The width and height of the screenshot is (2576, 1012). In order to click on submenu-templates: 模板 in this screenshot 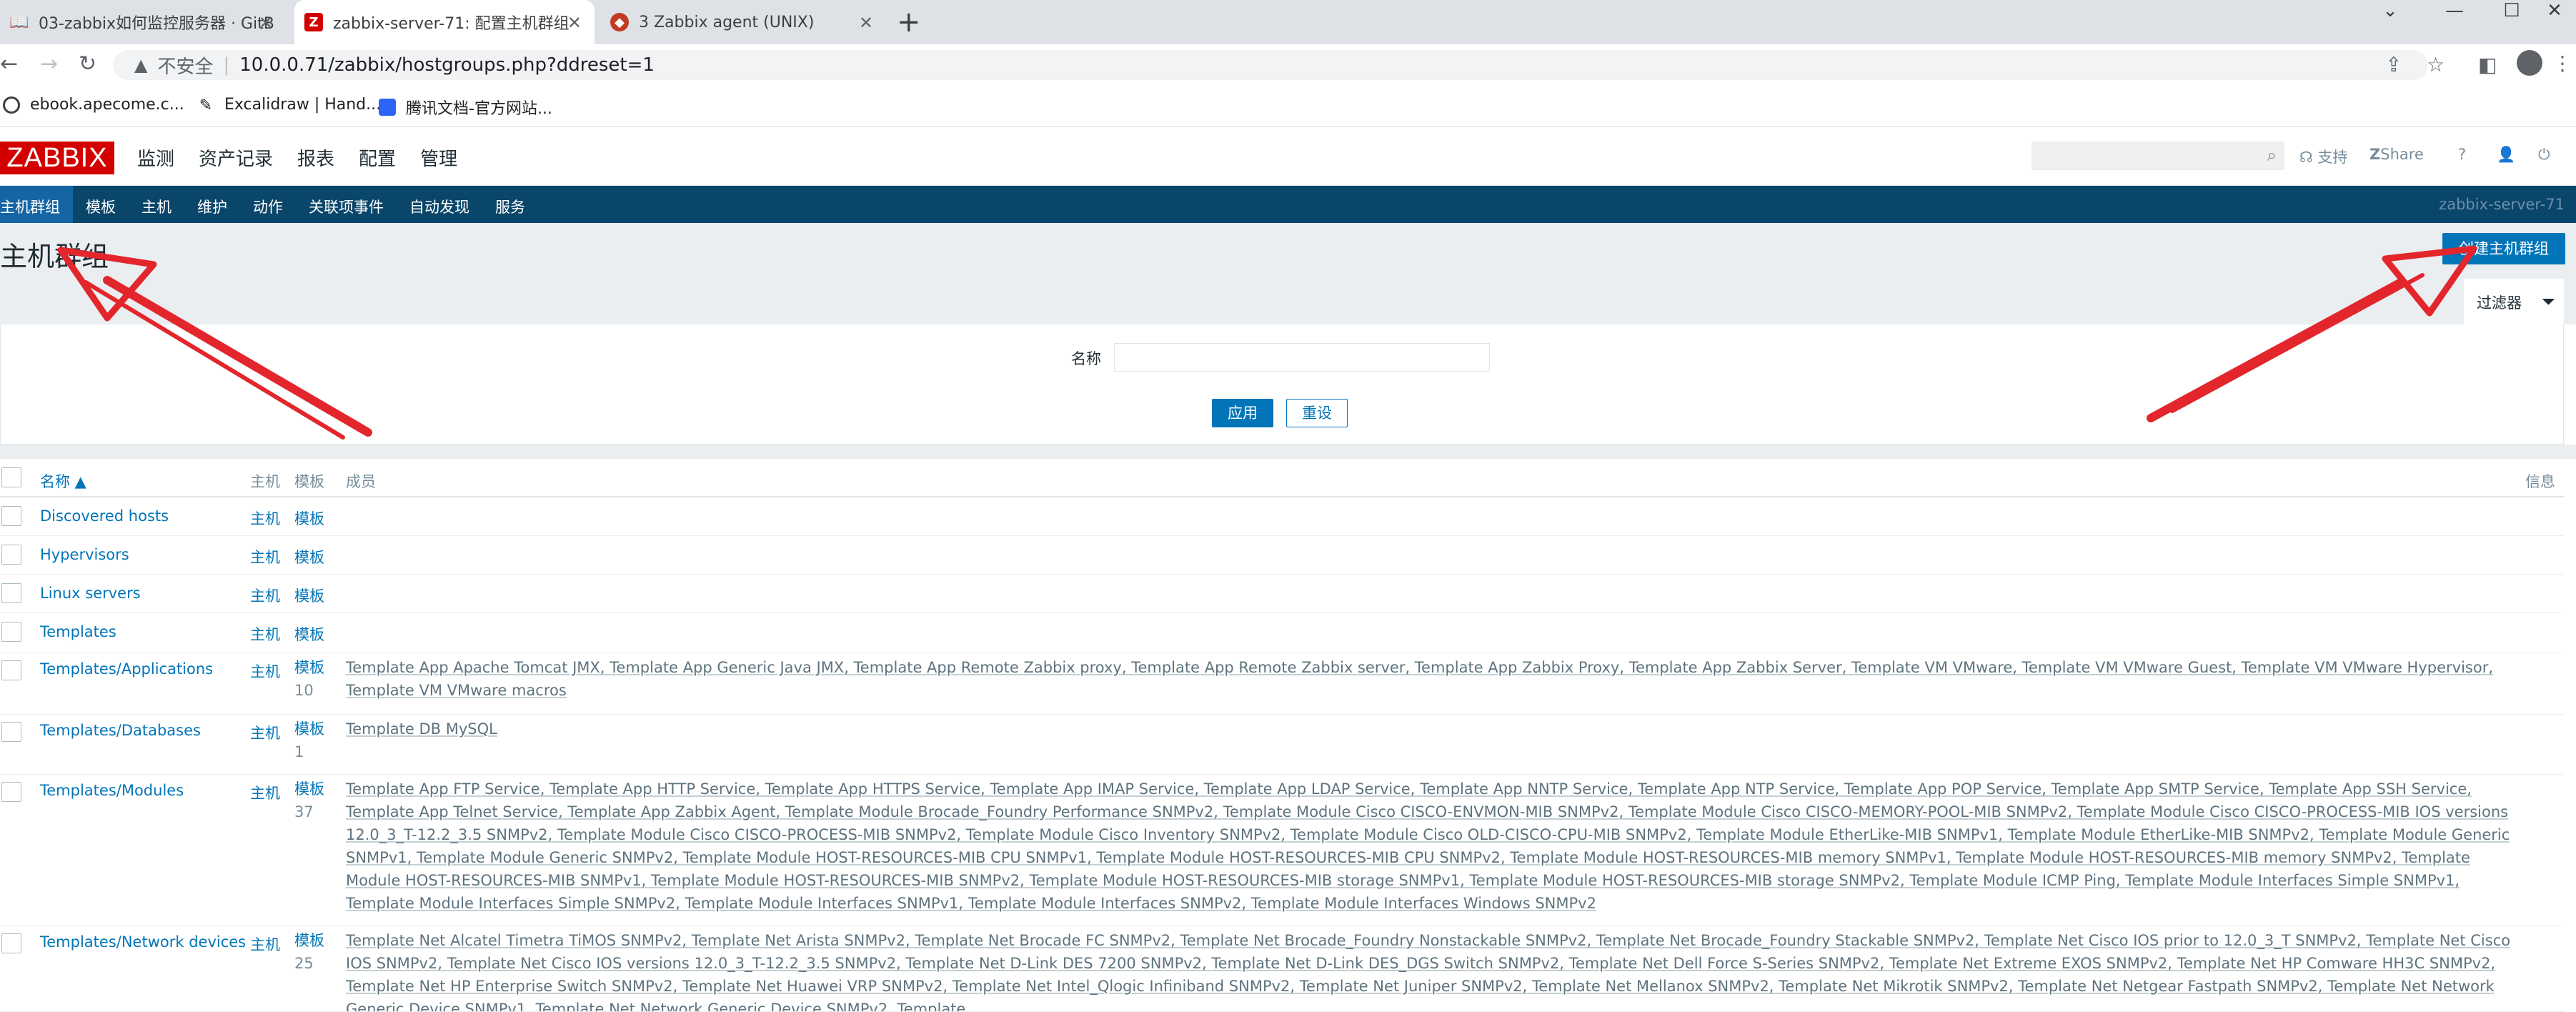, I will do `click(101, 204)`.